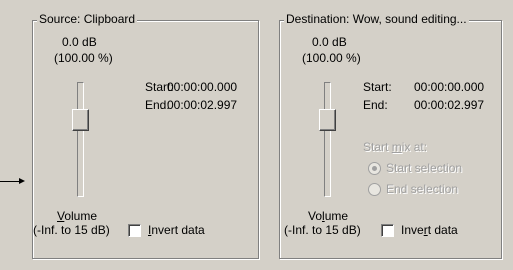 The width and height of the screenshot is (513, 270). Describe the element at coordinates (374, 189) in the screenshot. I see `end-selection-radio` at that location.